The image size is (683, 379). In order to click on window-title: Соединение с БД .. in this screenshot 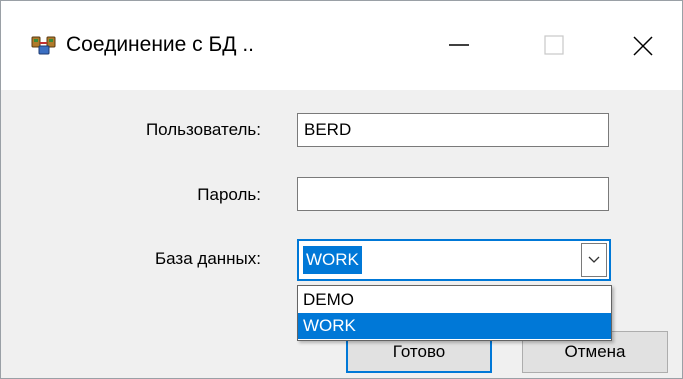, I will do `click(160, 44)`.